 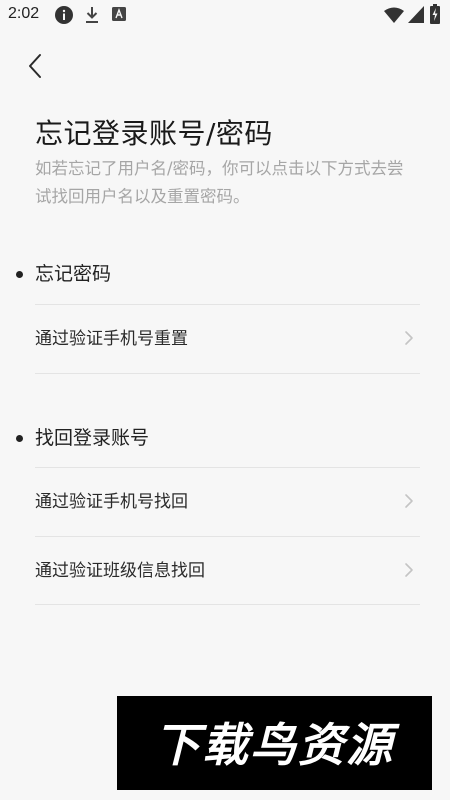 I want to click on list-item-label: 通过验证手机号重置, so click(x=111, y=339).